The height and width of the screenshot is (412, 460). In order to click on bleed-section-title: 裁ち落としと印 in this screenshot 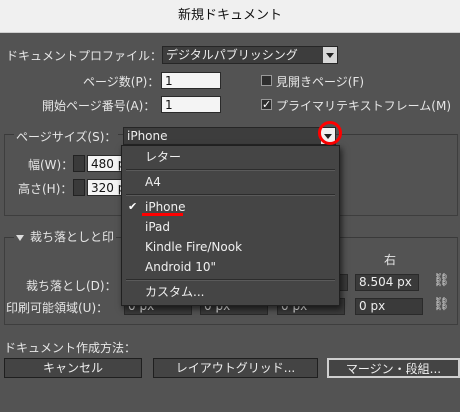, I will do `click(72, 237)`.